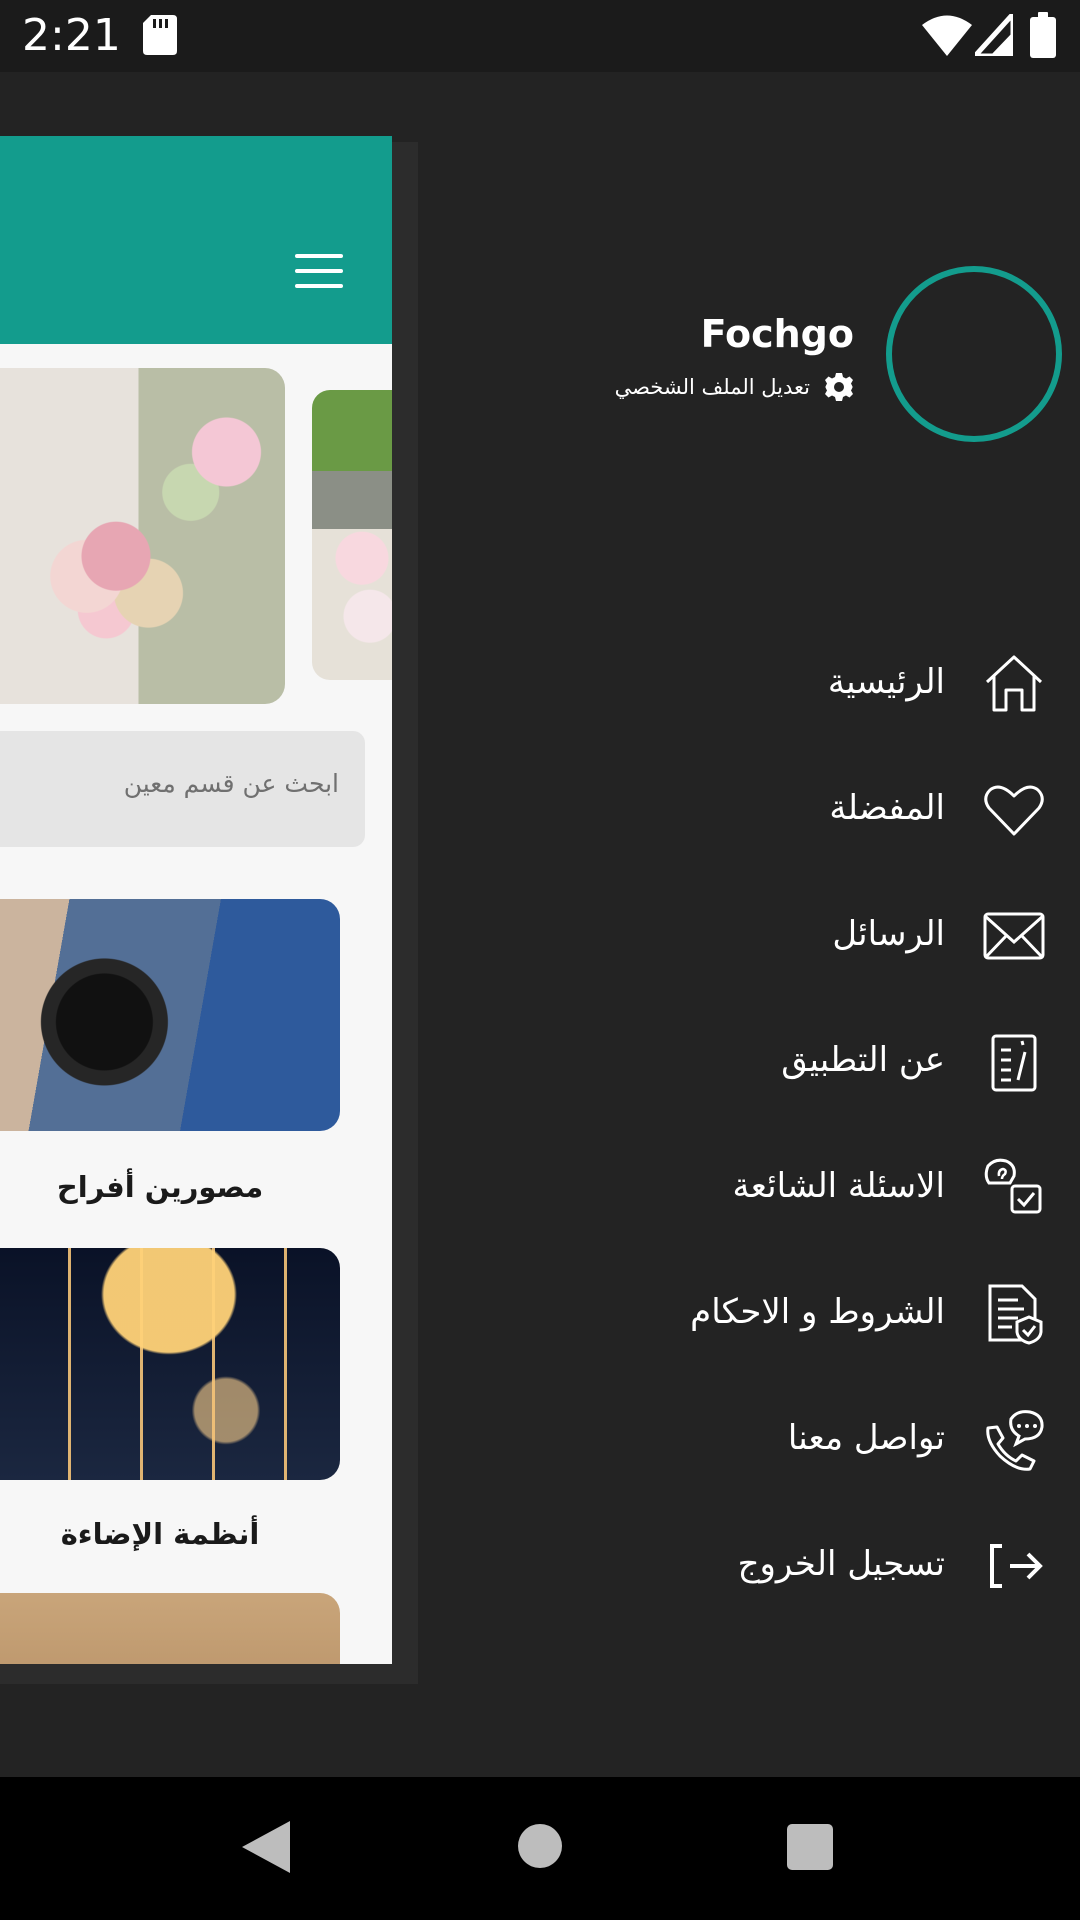 This screenshot has height=1920, width=1080. I want to click on menu-item-logout: تسجيل الخروج, so click(845, 1571).